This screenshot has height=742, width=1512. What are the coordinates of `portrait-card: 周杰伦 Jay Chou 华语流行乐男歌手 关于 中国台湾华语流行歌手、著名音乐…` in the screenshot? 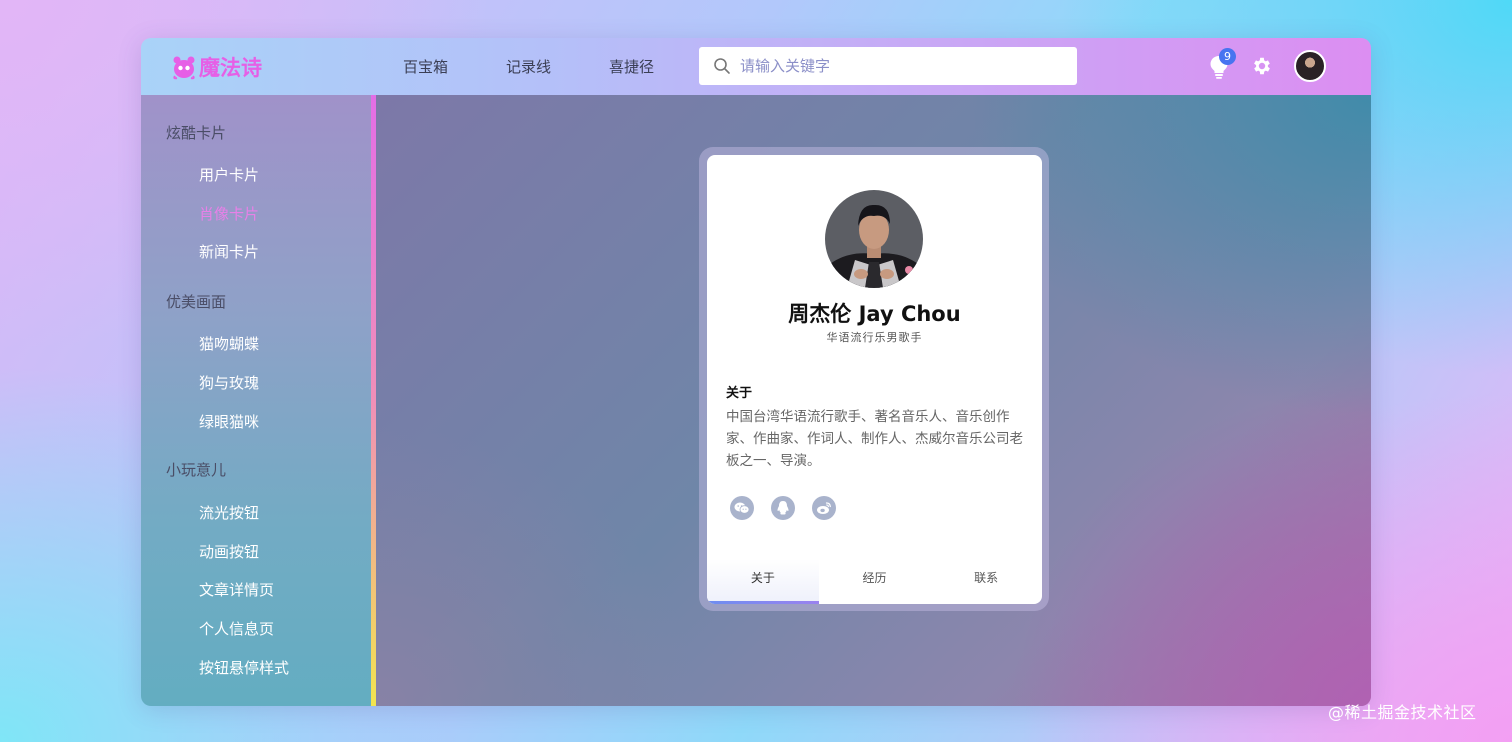 It's located at (874, 379).